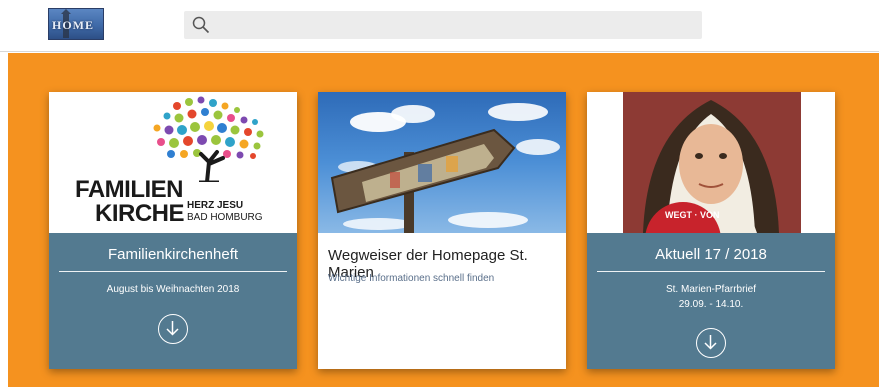 Image resolution: width=879 pixels, height=387 pixels. Describe the element at coordinates (140, 213) in the screenshot. I see `kirche-word: KIRCHE` at that location.